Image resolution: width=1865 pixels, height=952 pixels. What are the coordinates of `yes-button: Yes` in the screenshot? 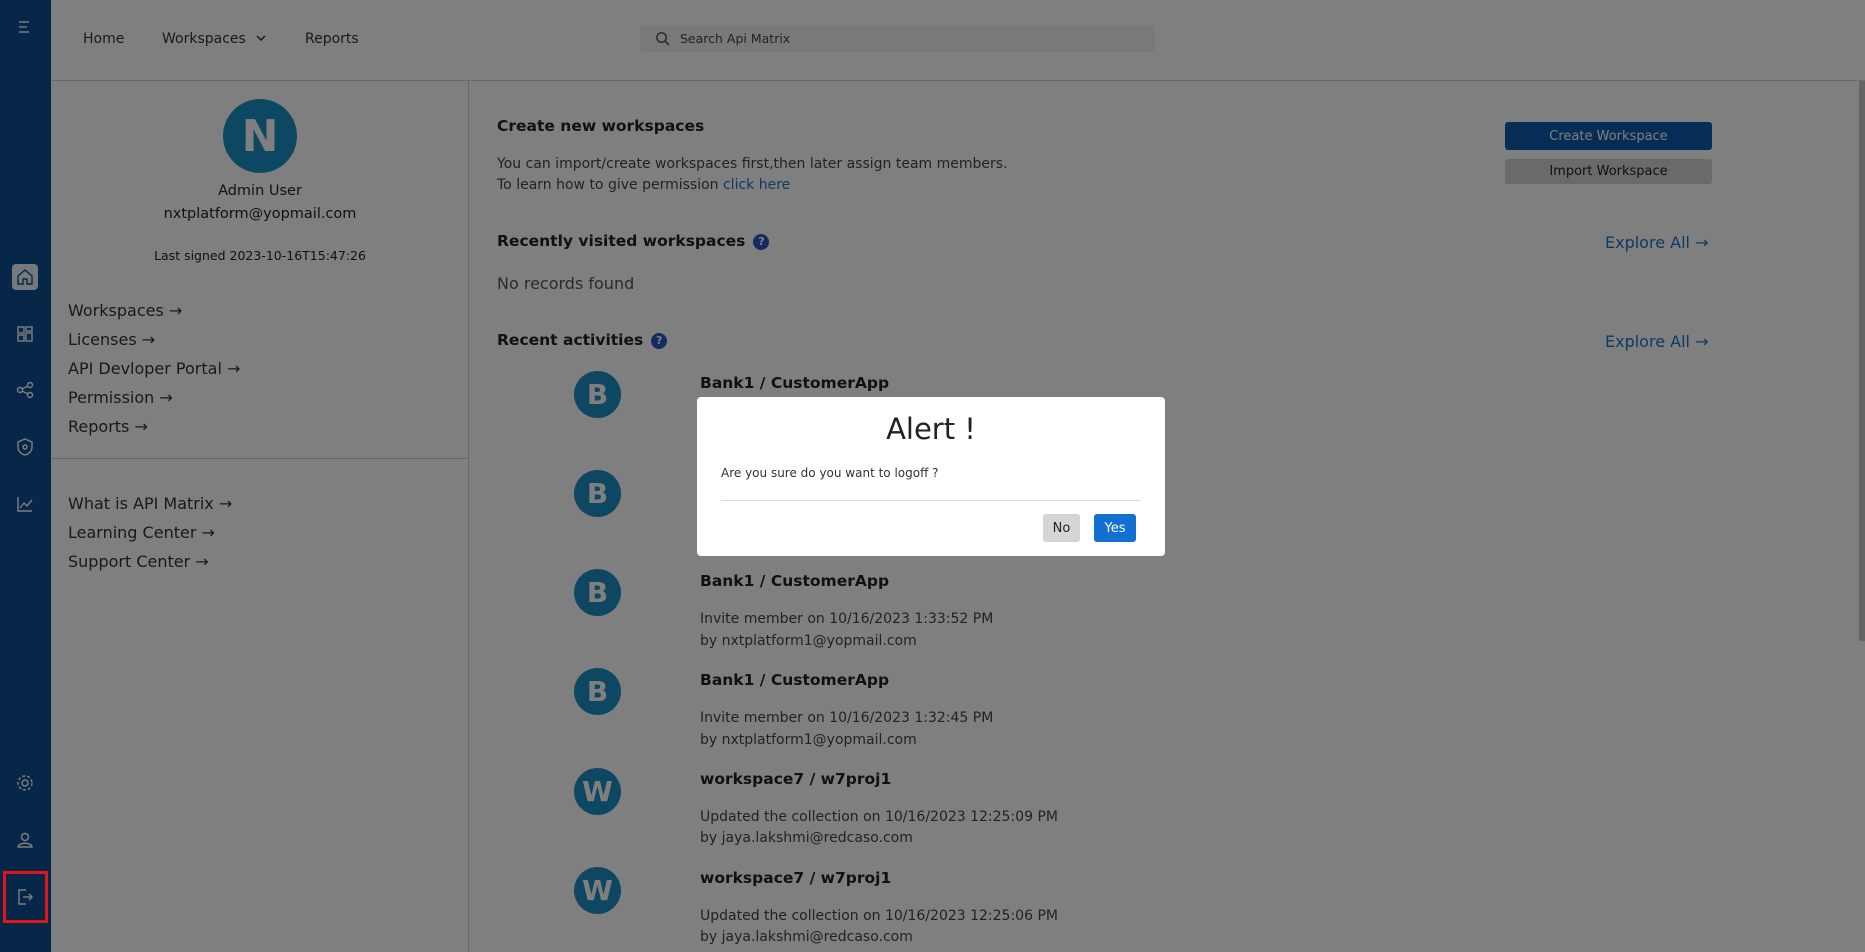 It's located at (1115, 528).